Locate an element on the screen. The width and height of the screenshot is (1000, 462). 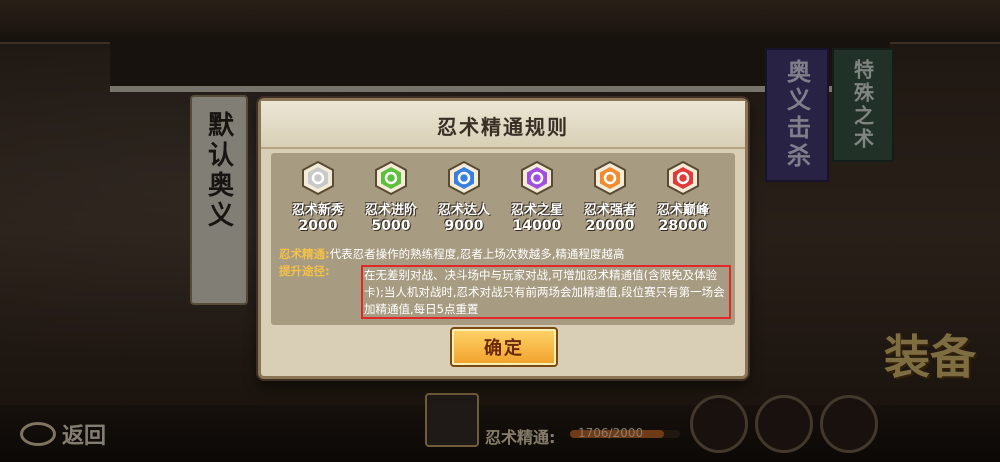
rank-value: 28000 is located at coordinates (683, 226).